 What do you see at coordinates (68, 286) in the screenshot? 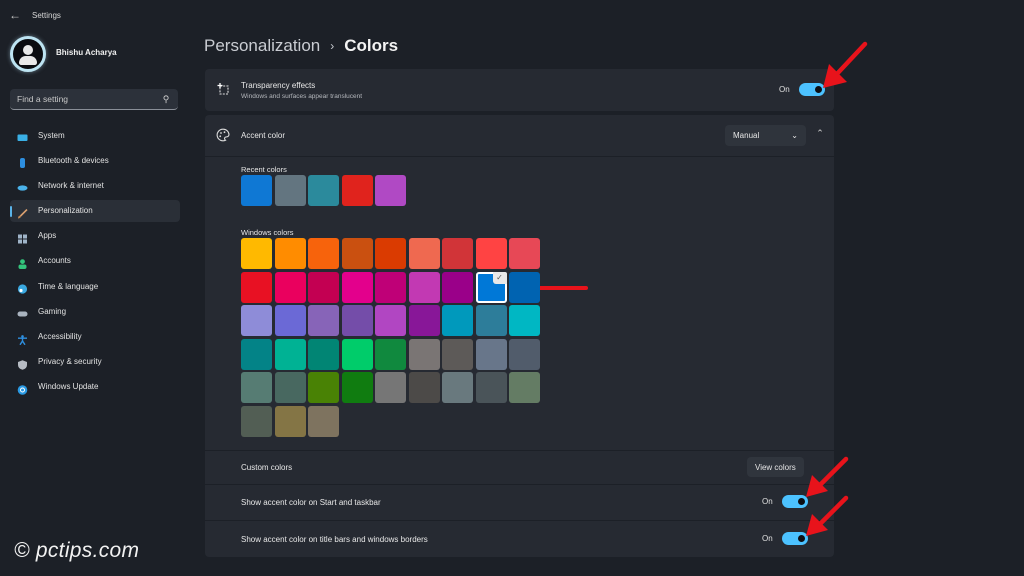
I see `sidebar-item-label: Time & language` at bounding box center [68, 286].